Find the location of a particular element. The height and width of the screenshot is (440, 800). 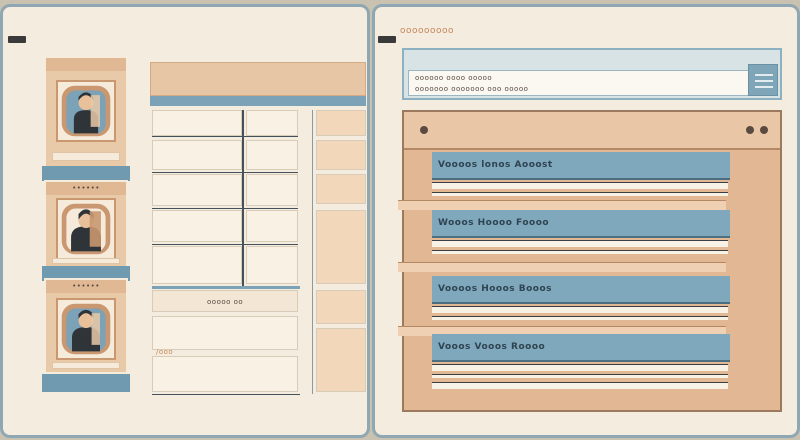

table-footer-row: ooooo oo is located at coordinates (225, 301).